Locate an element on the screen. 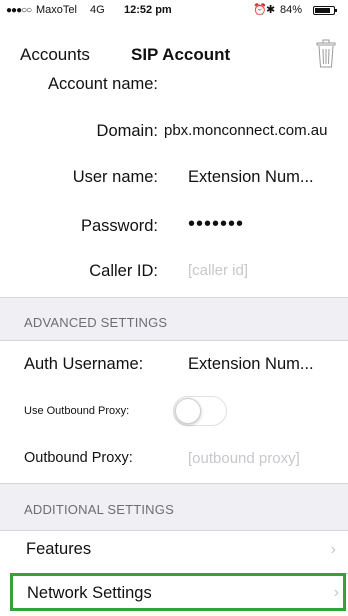  outbound-proxy-input: [outbound proxy] is located at coordinates (244, 458).